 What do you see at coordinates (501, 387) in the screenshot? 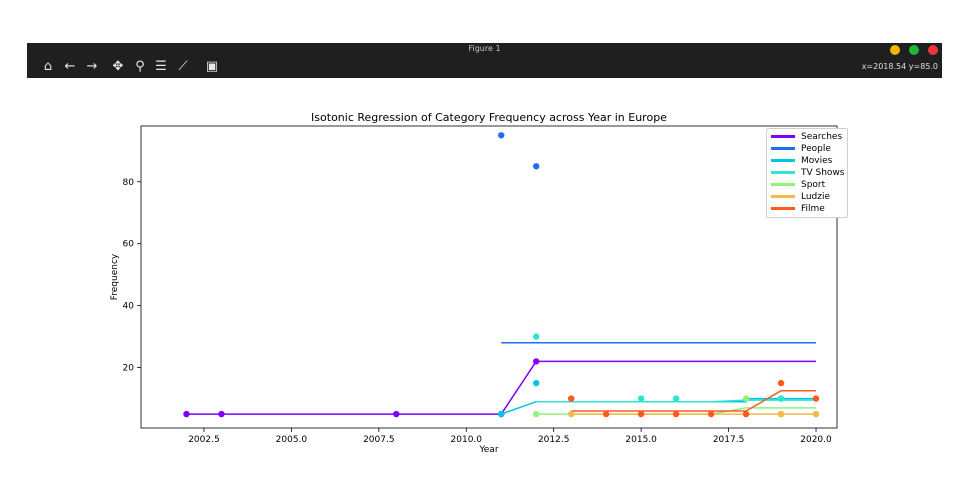
I see `fit-line-searches` at bounding box center [501, 387].